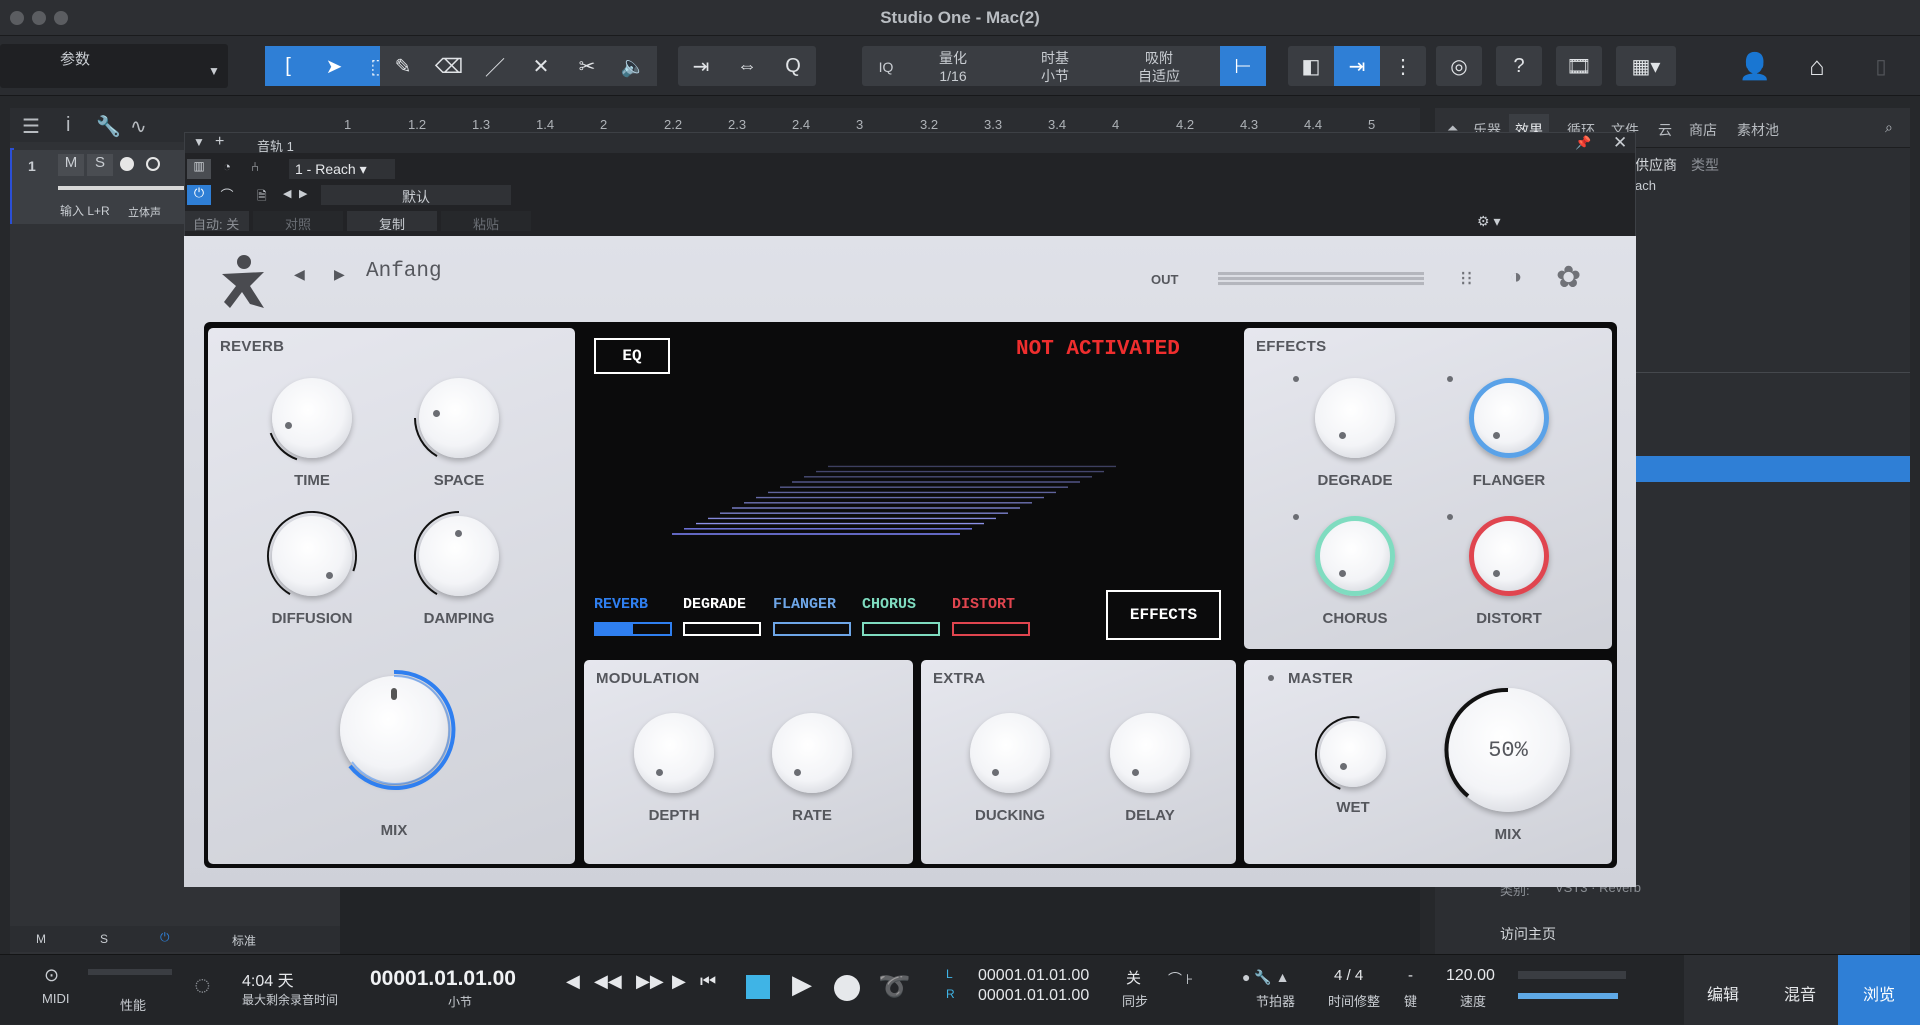  What do you see at coordinates (303, 193) in the screenshot?
I see `next-preset-icon: ▶` at bounding box center [303, 193].